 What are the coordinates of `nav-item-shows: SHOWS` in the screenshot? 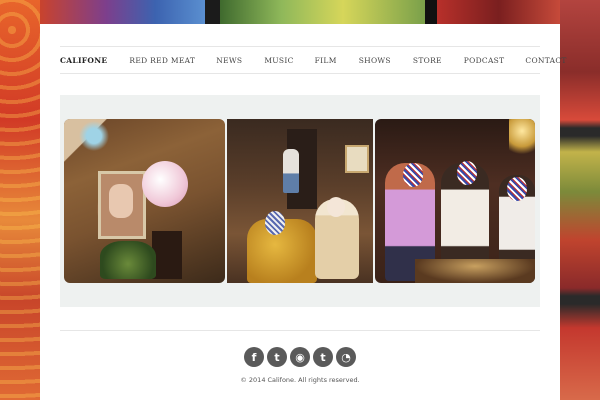 It's located at (375, 60).